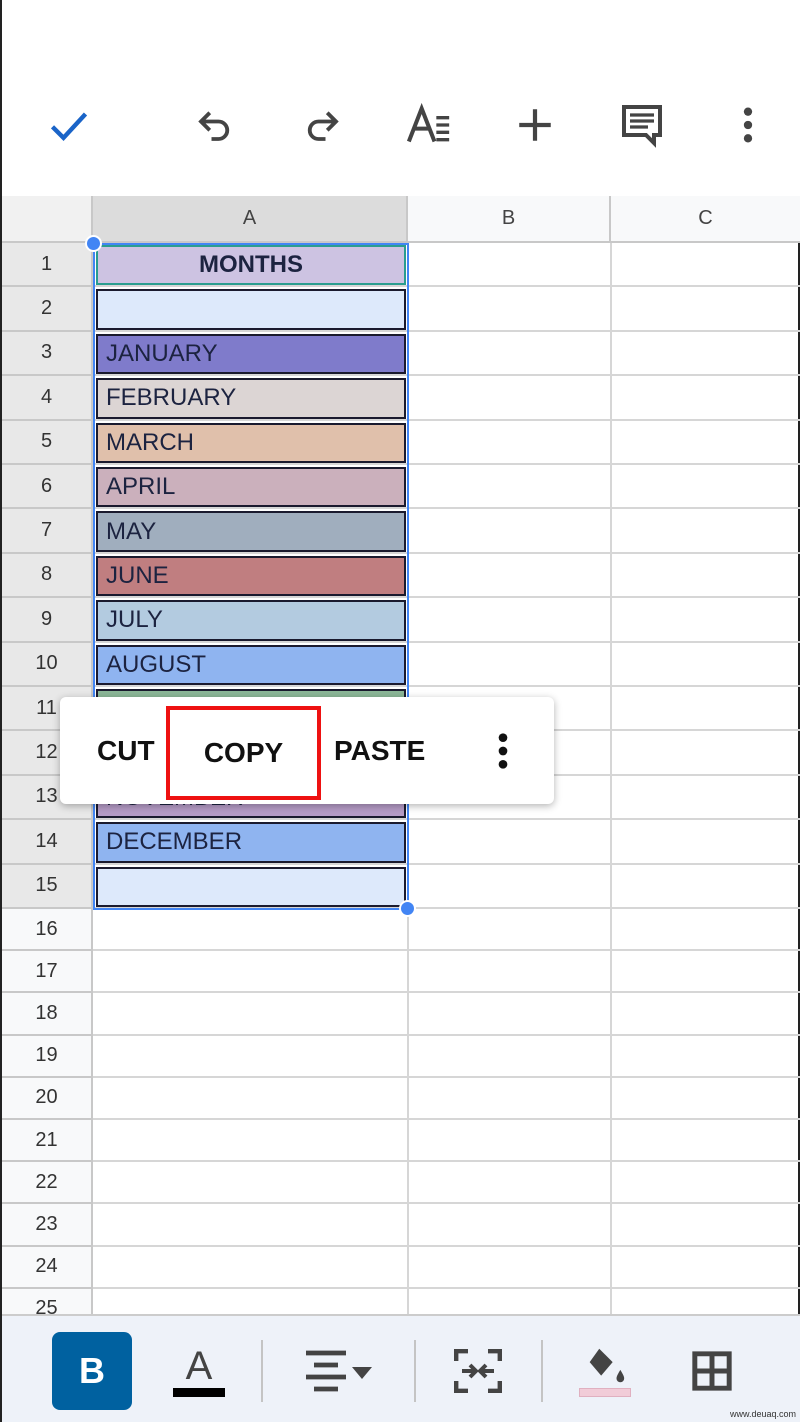  I want to click on format-toolbar: B A www.deuaq.com, so click(401, 1368).